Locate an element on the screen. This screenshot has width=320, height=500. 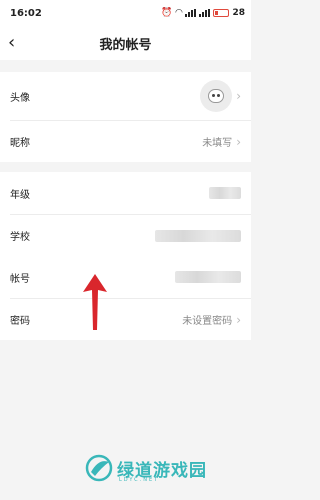
battery-icon is located at coordinates (221, 13).